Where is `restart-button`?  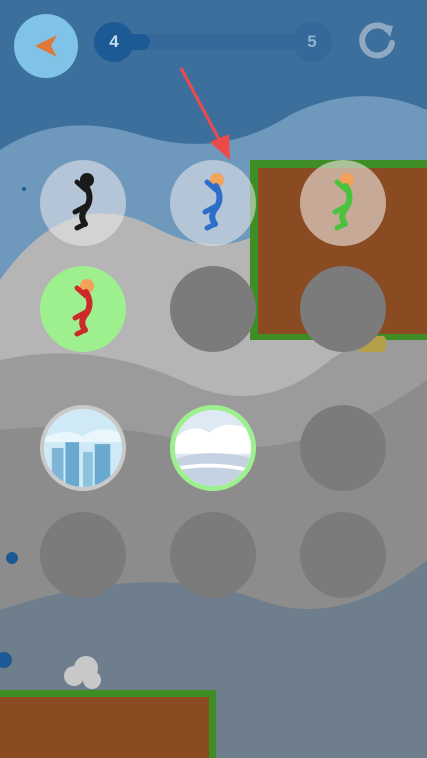
restart-button is located at coordinates (377, 41).